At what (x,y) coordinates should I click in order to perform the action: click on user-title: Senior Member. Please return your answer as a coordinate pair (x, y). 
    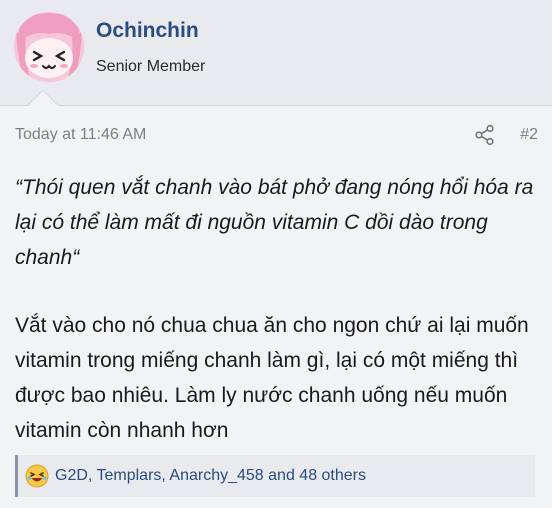
    Looking at the image, I should click on (151, 66).